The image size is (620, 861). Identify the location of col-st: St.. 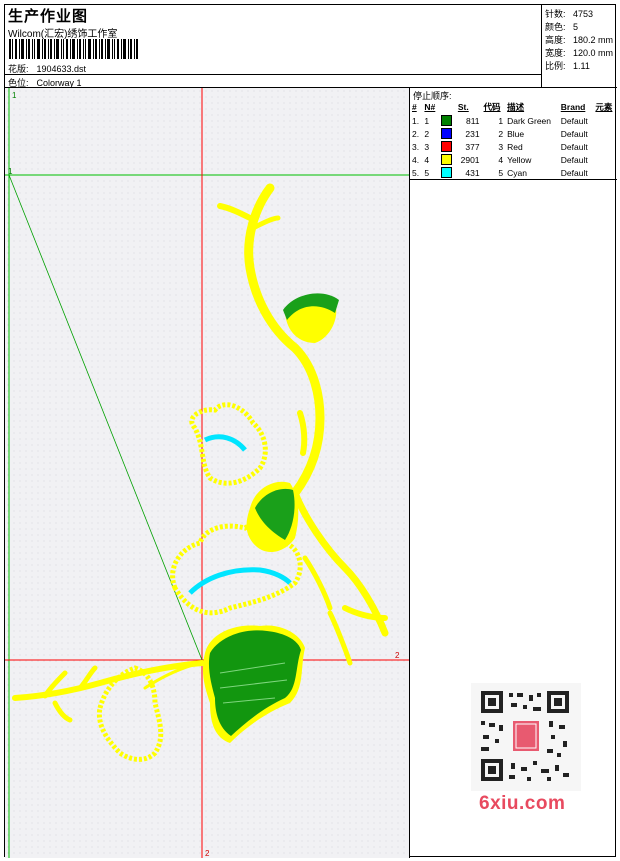
(463, 107).